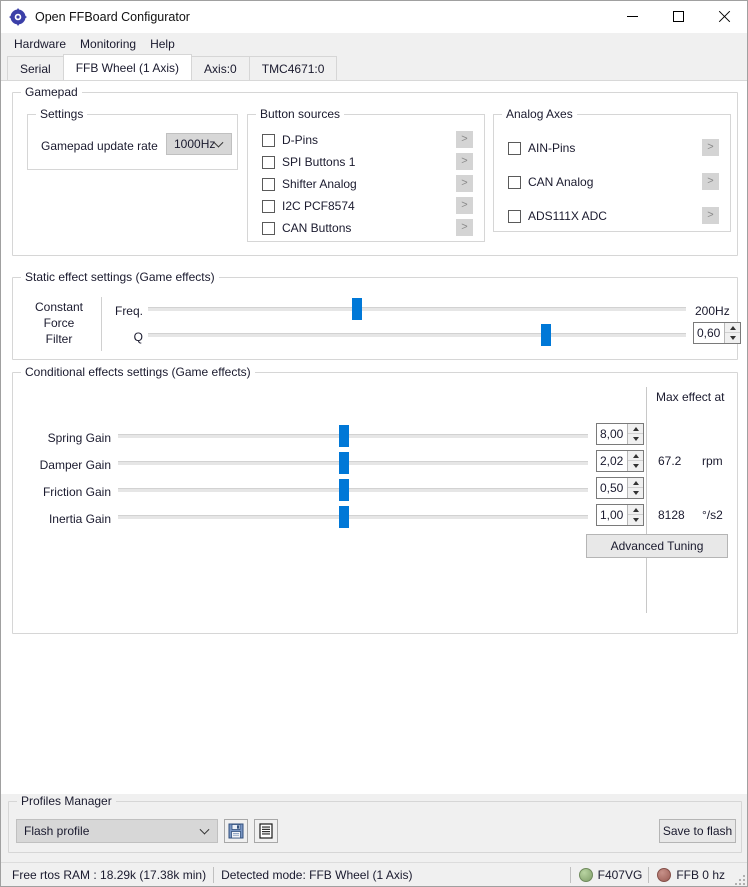 This screenshot has height=887, width=748. Describe the element at coordinates (79, 519) in the screenshot. I see `inertia-gain-label: Inertia Gain` at that location.